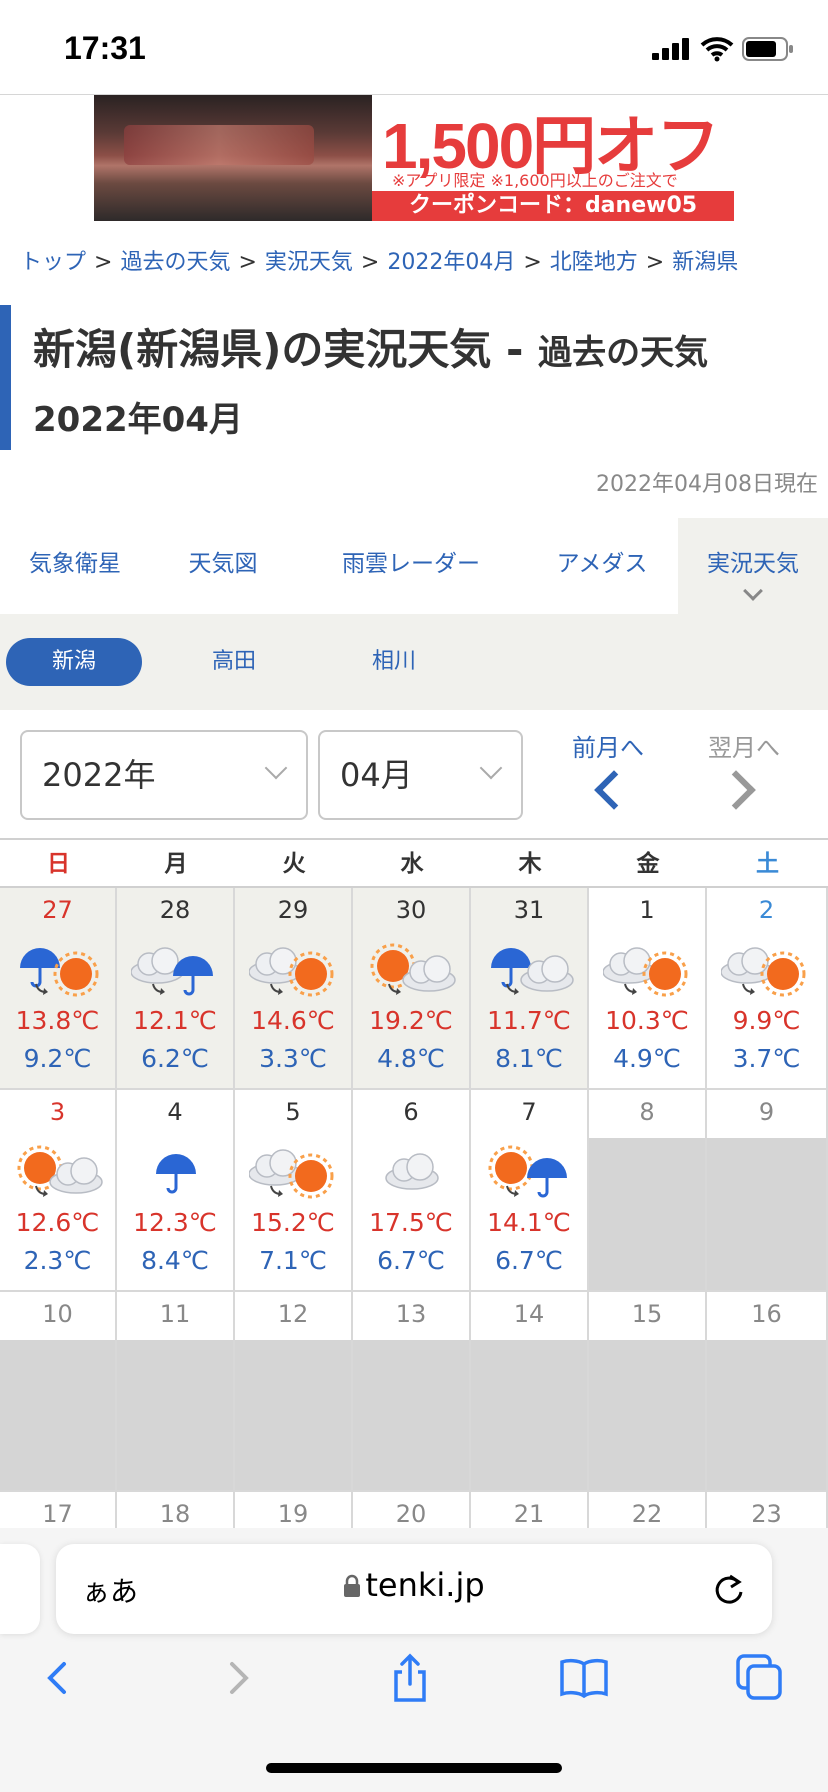  Describe the element at coordinates (175, 1222) in the screenshot. I see `high-temp: 12.3℃` at that location.